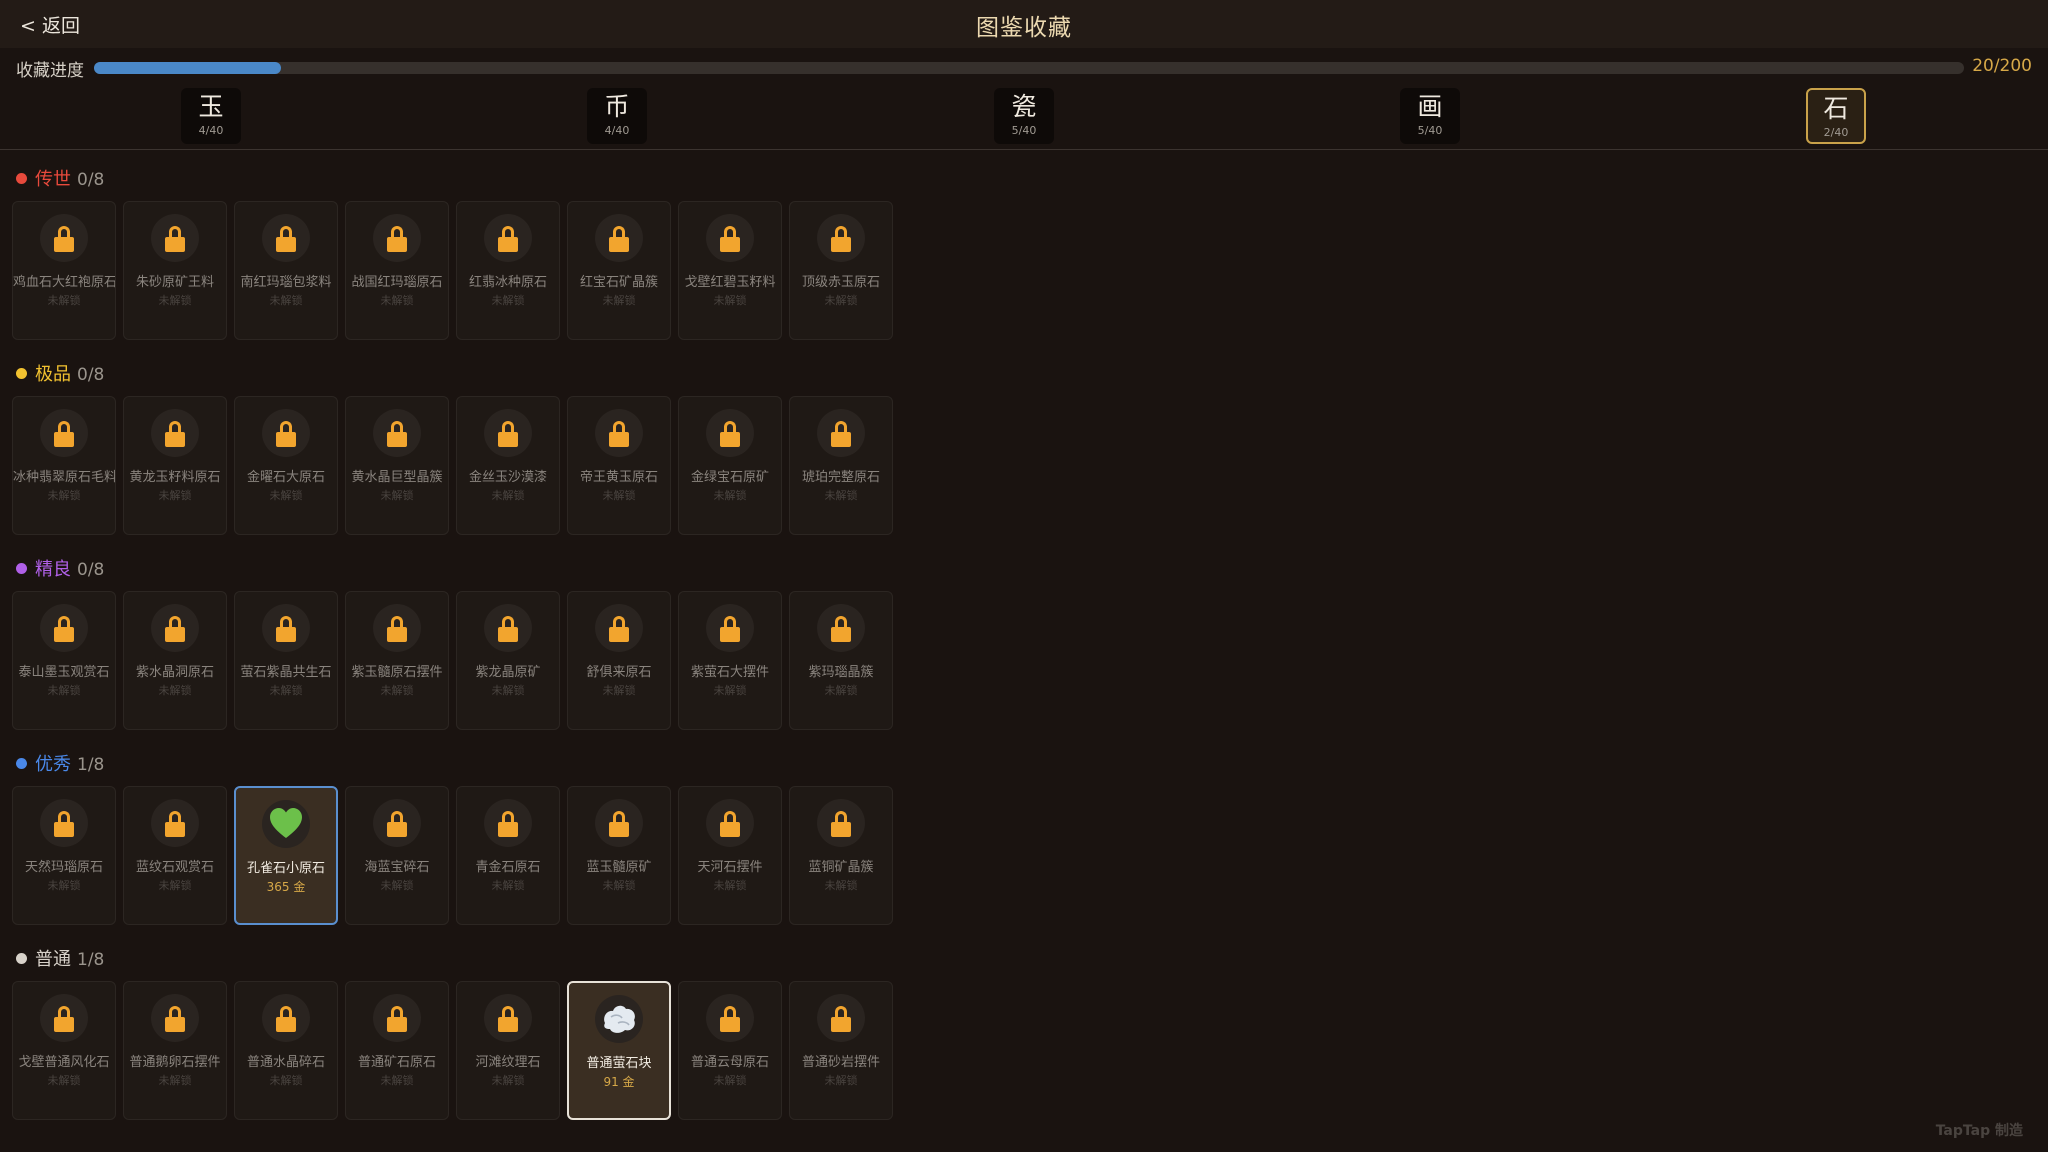 The image size is (2048, 1152). I want to click on category-tab: 瓷 5/40, so click(1024, 116).